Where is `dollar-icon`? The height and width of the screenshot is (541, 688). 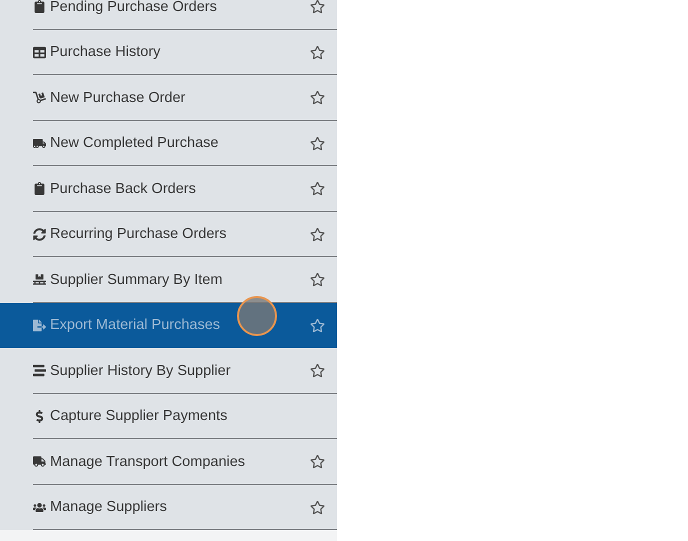 dollar-icon is located at coordinates (39, 416).